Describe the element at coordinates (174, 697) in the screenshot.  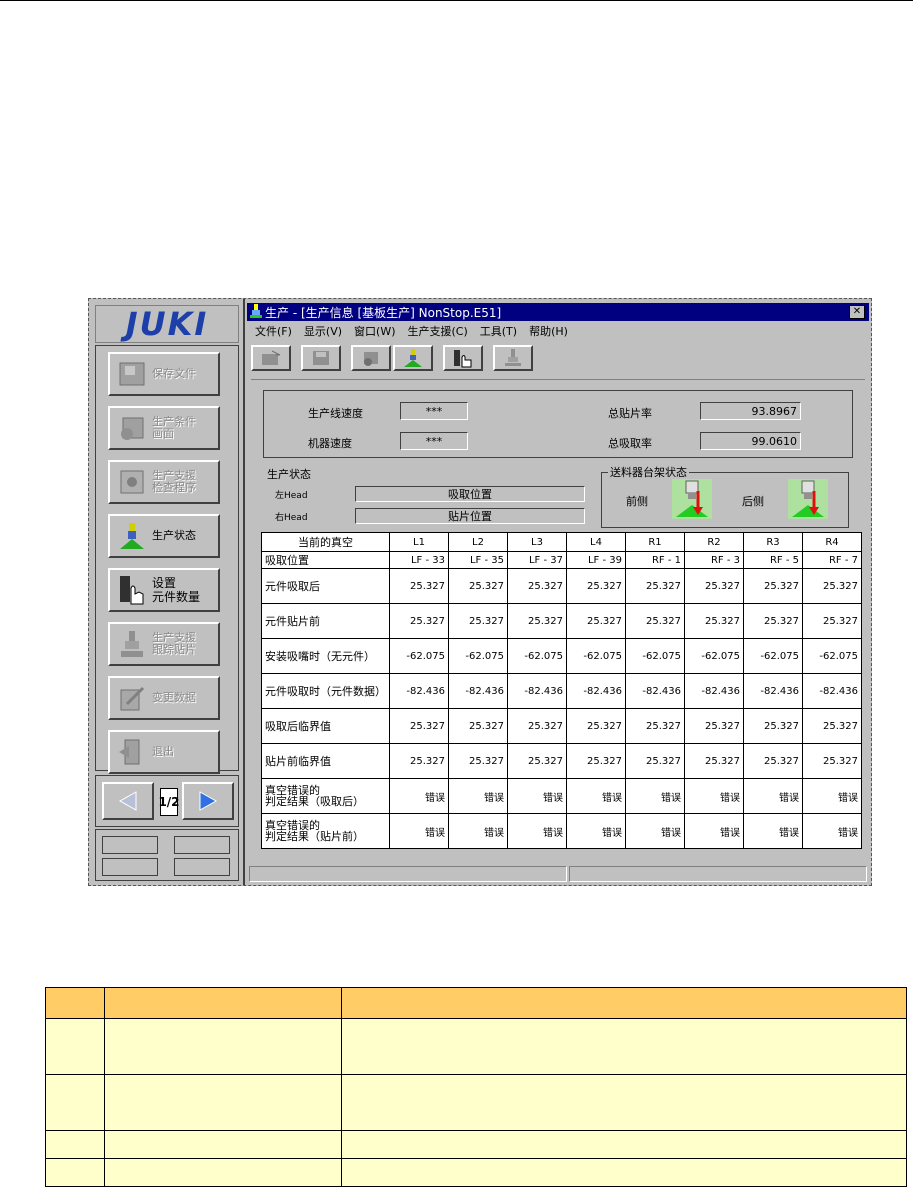
I see `nav-label: 变更数据` at that location.